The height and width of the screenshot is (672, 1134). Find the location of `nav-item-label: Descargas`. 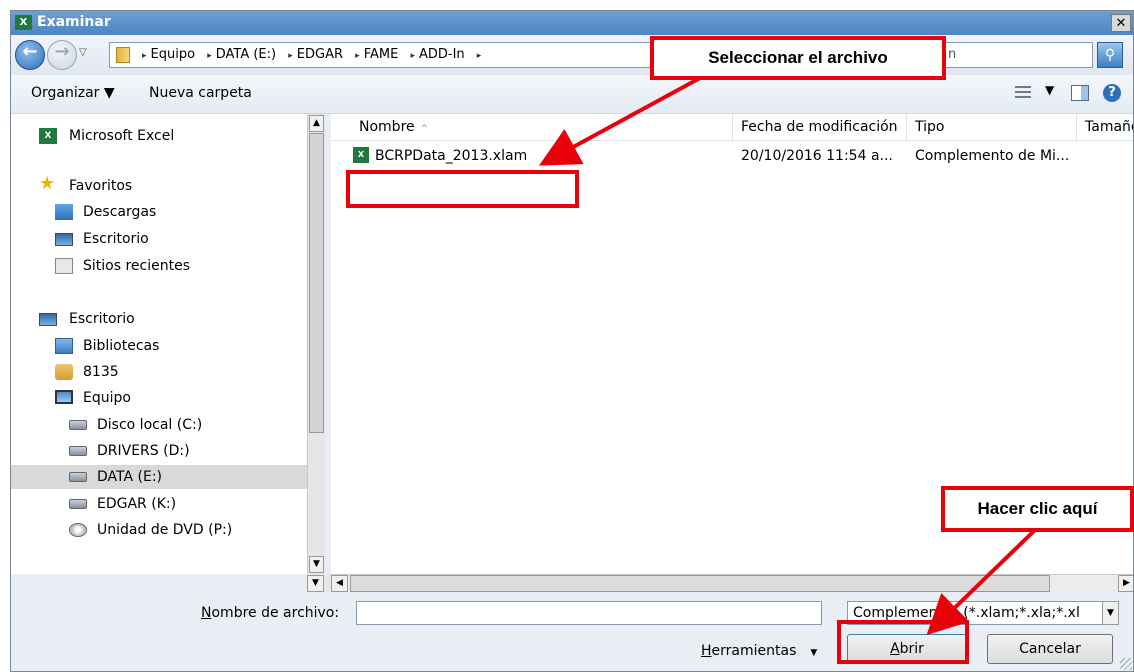

nav-item-label: Descargas is located at coordinates (120, 212).